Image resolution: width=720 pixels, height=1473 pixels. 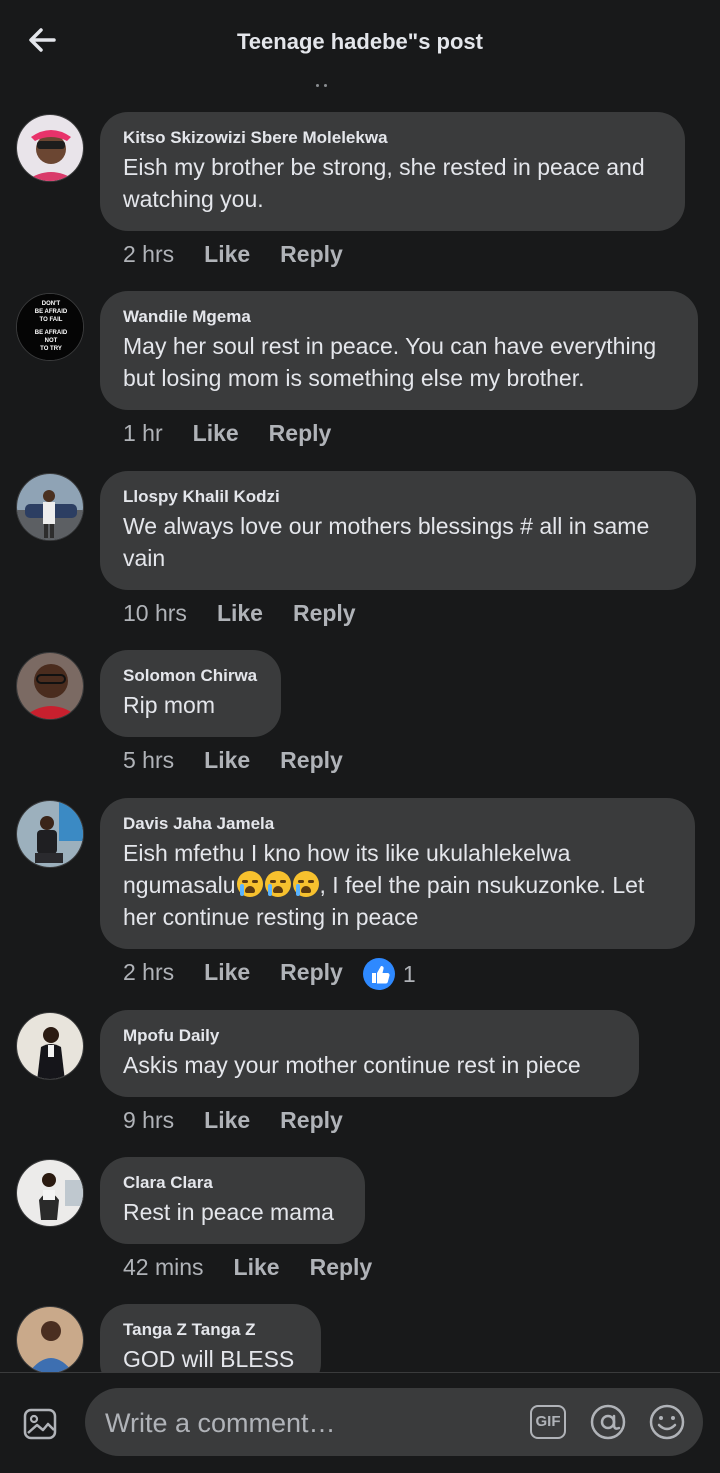 I want to click on comment-author: Tanga Z Tanga Z, so click(x=210, y=1330).